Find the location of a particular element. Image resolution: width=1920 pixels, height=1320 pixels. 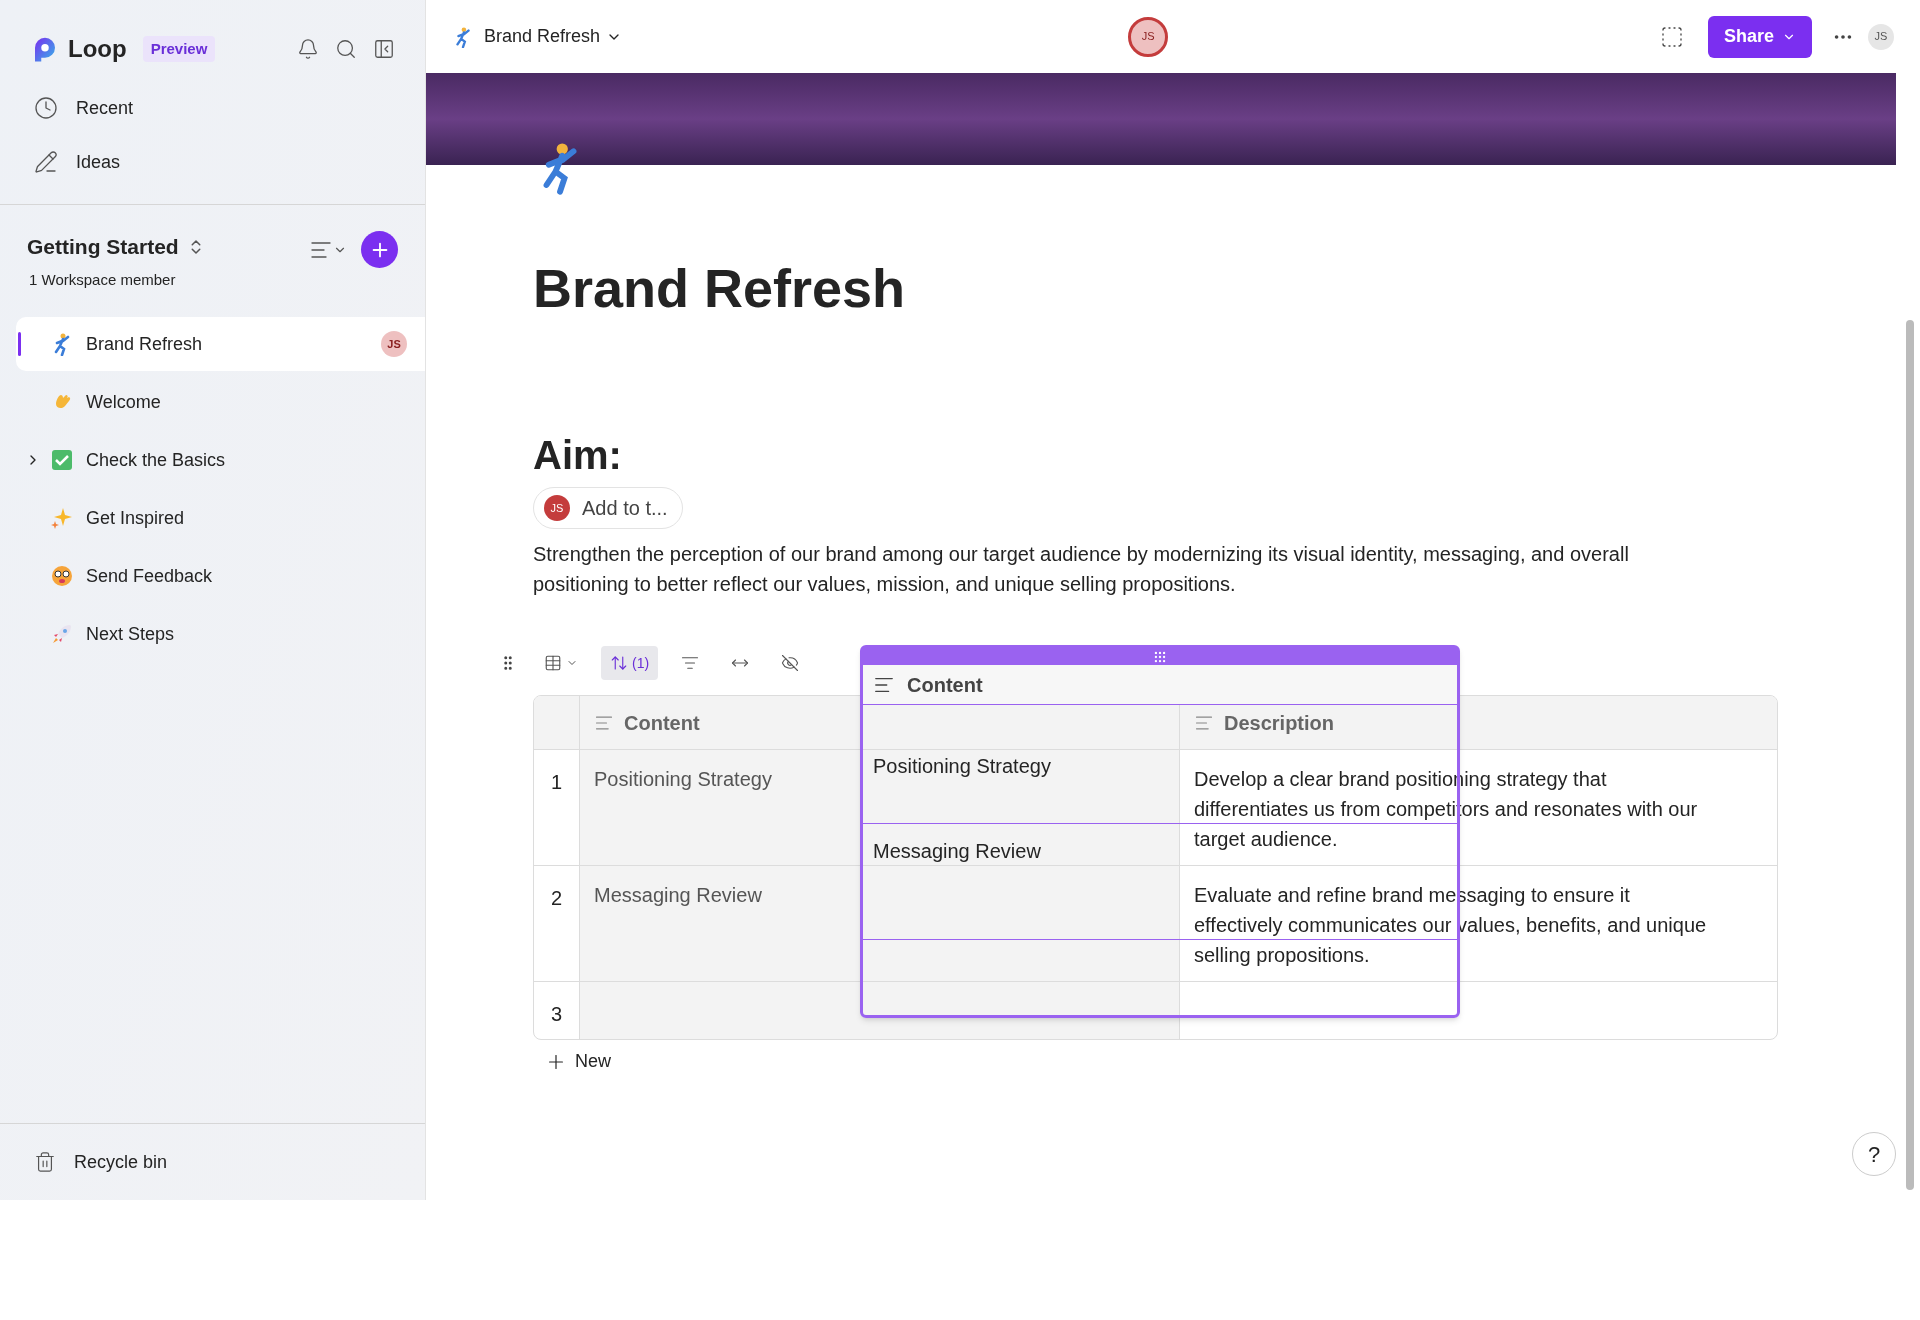

account-avatar: JS is located at coordinates (1881, 36).